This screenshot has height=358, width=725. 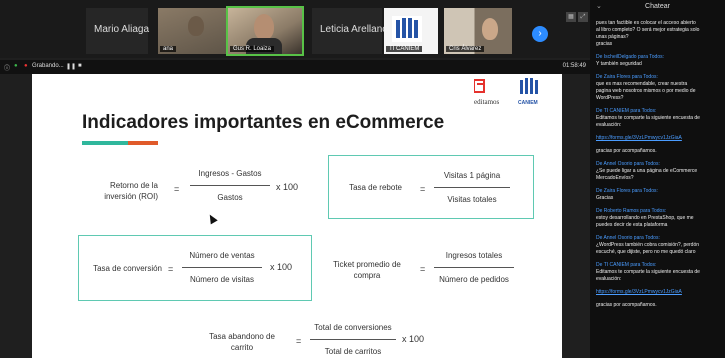 What do you see at coordinates (26, 66) in the screenshot?
I see `recording-icon: ●` at bounding box center [26, 66].